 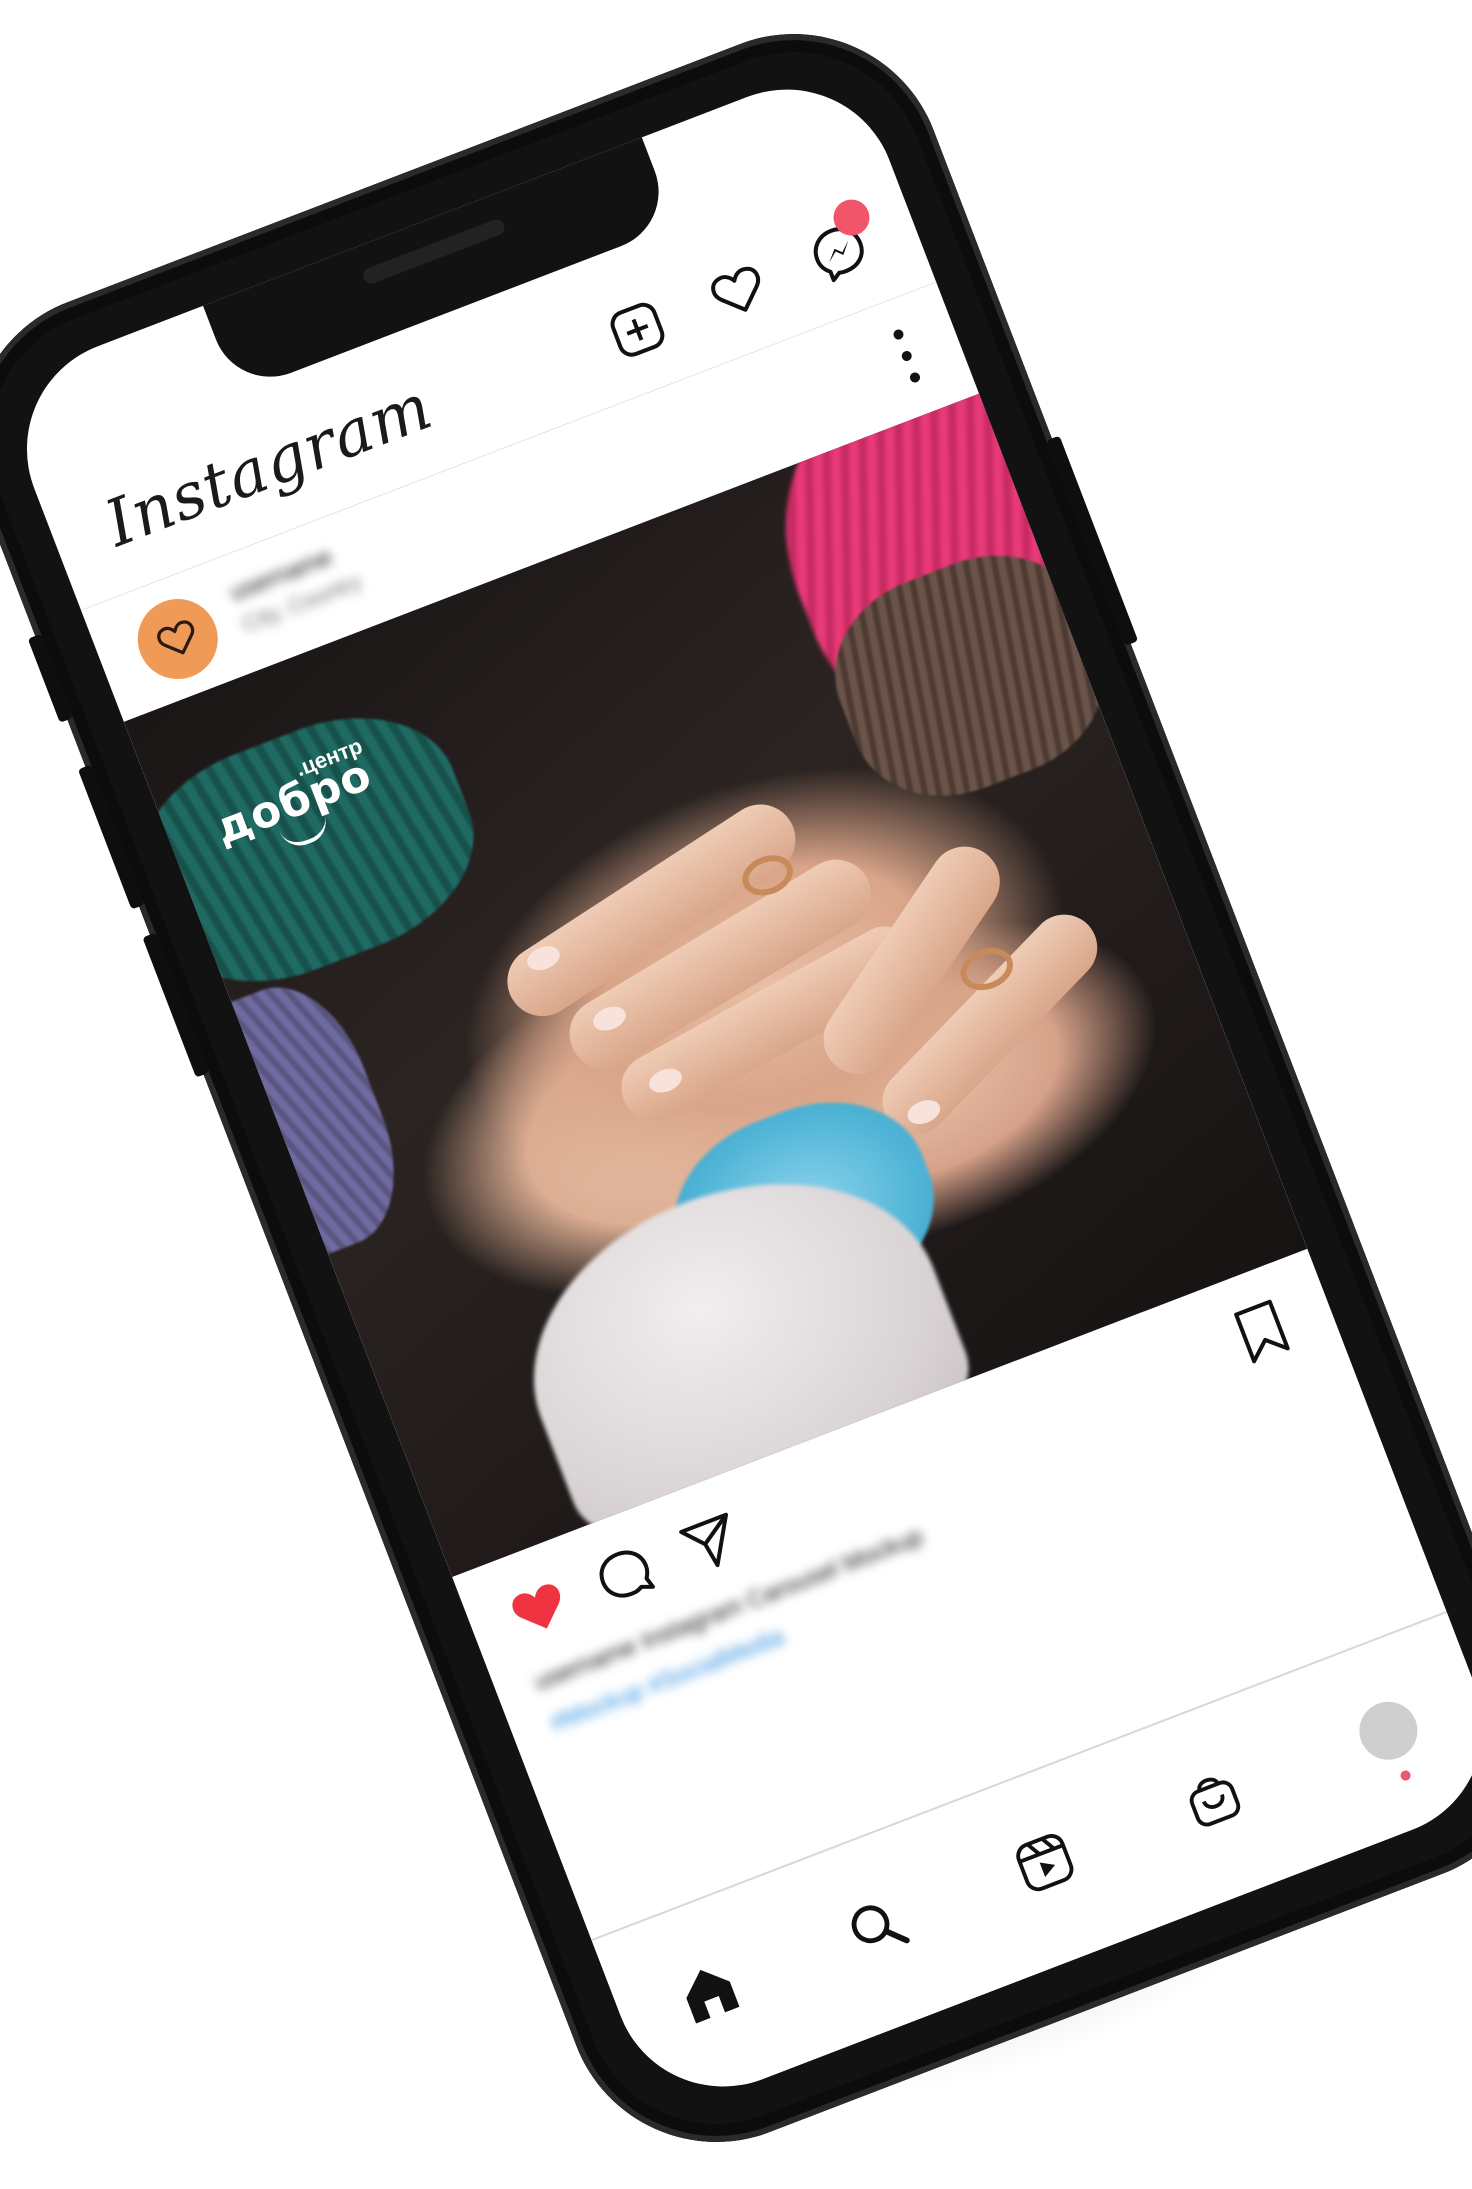 I want to click on heart-outline-icon, so click(x=176, y=637).